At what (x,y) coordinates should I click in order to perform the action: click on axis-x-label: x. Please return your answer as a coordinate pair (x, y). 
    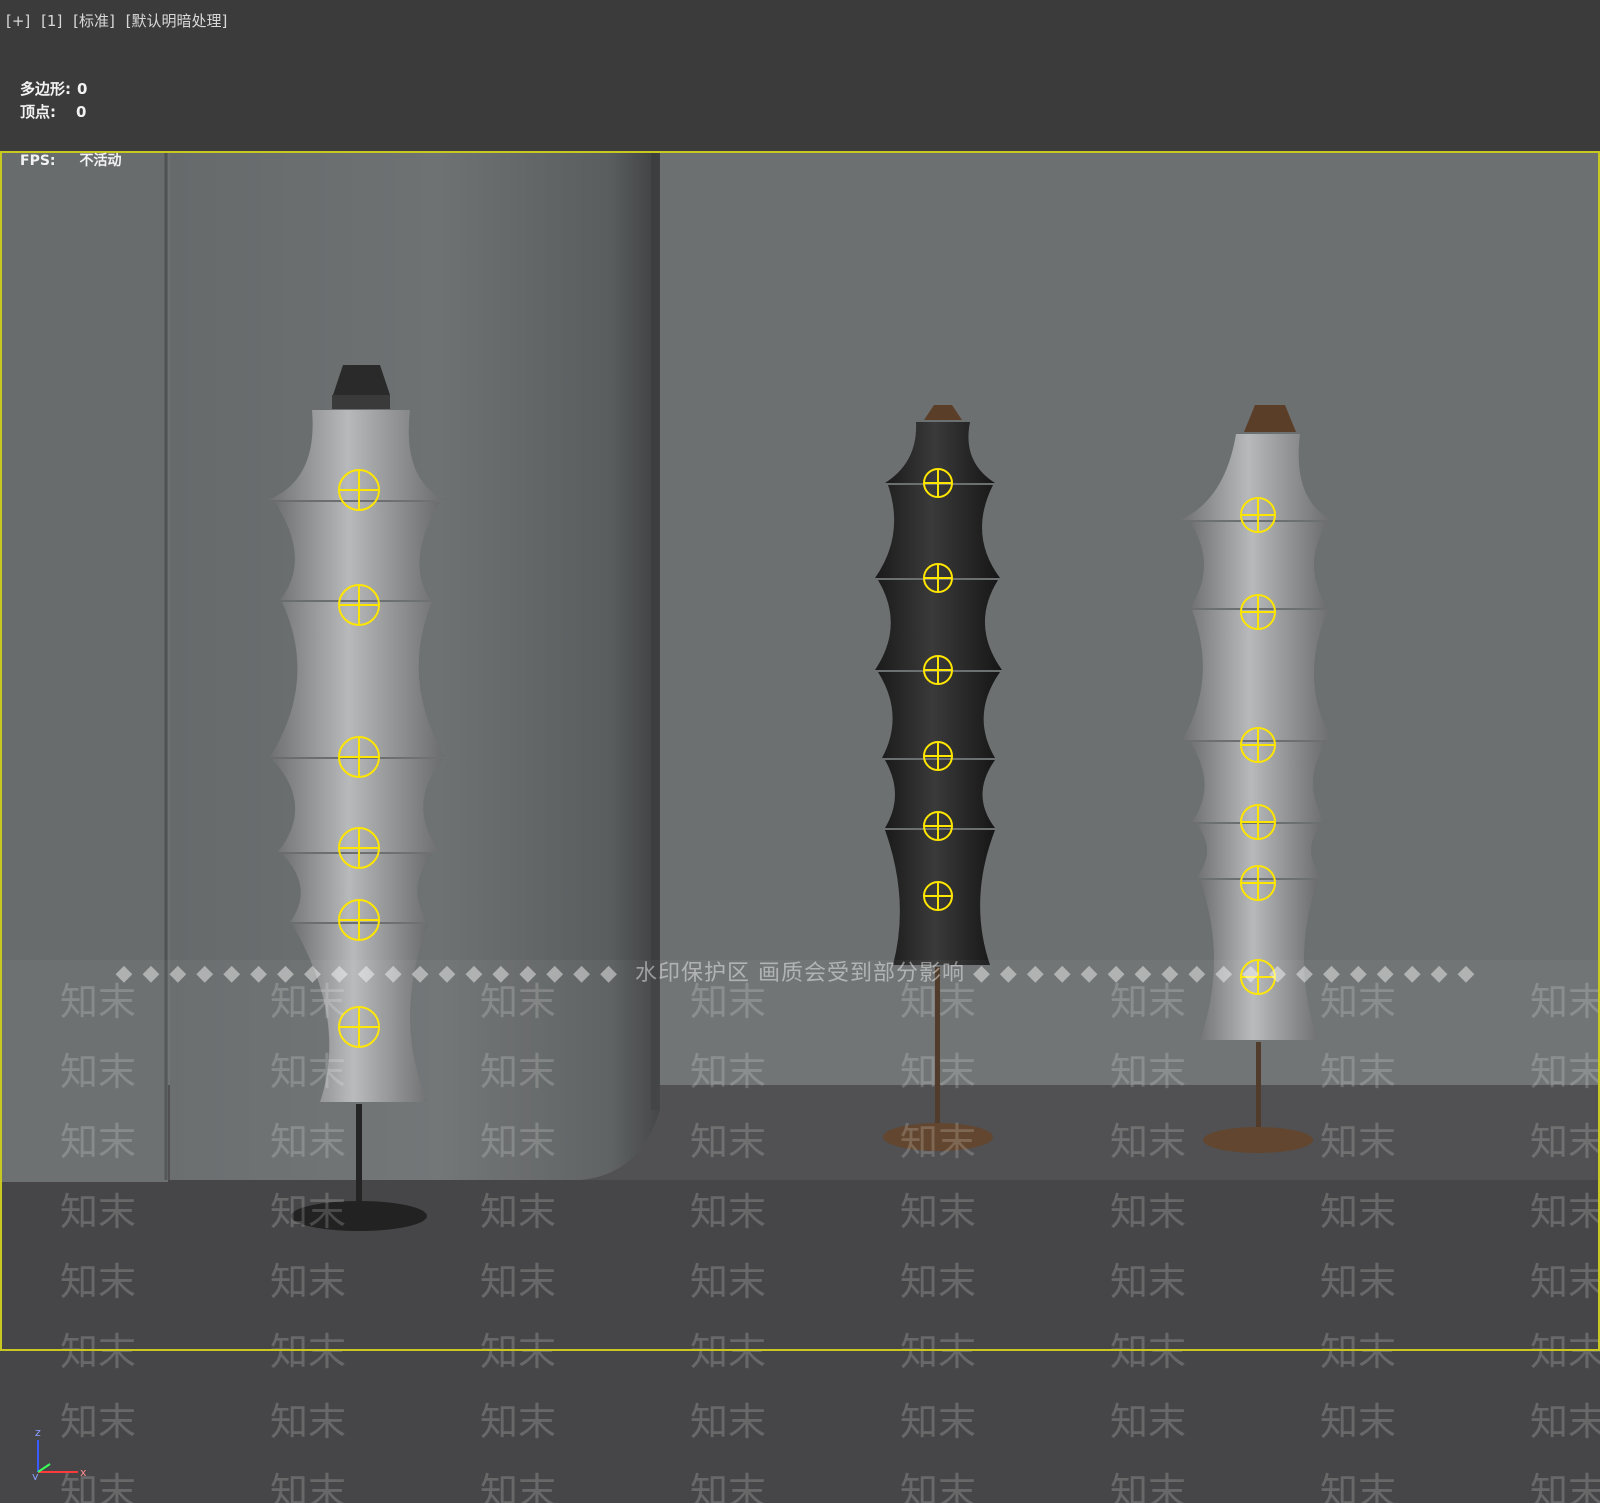
    Looking at the image, I should click on (83, 1472).